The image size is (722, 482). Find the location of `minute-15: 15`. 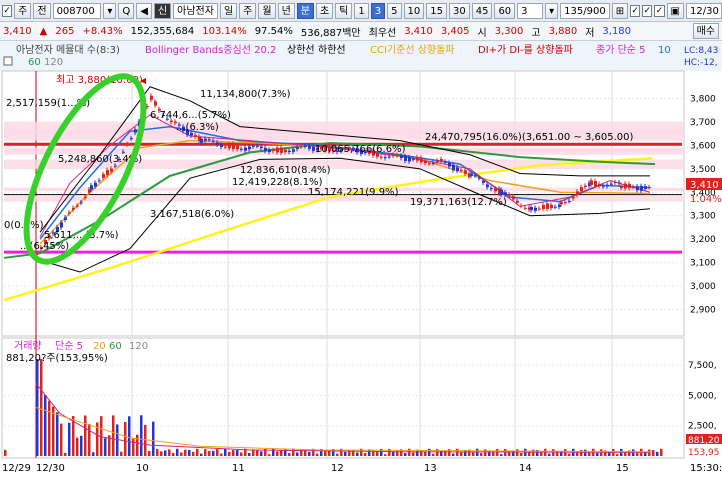

minute-15: 15 is located at coordinates (436, 10).